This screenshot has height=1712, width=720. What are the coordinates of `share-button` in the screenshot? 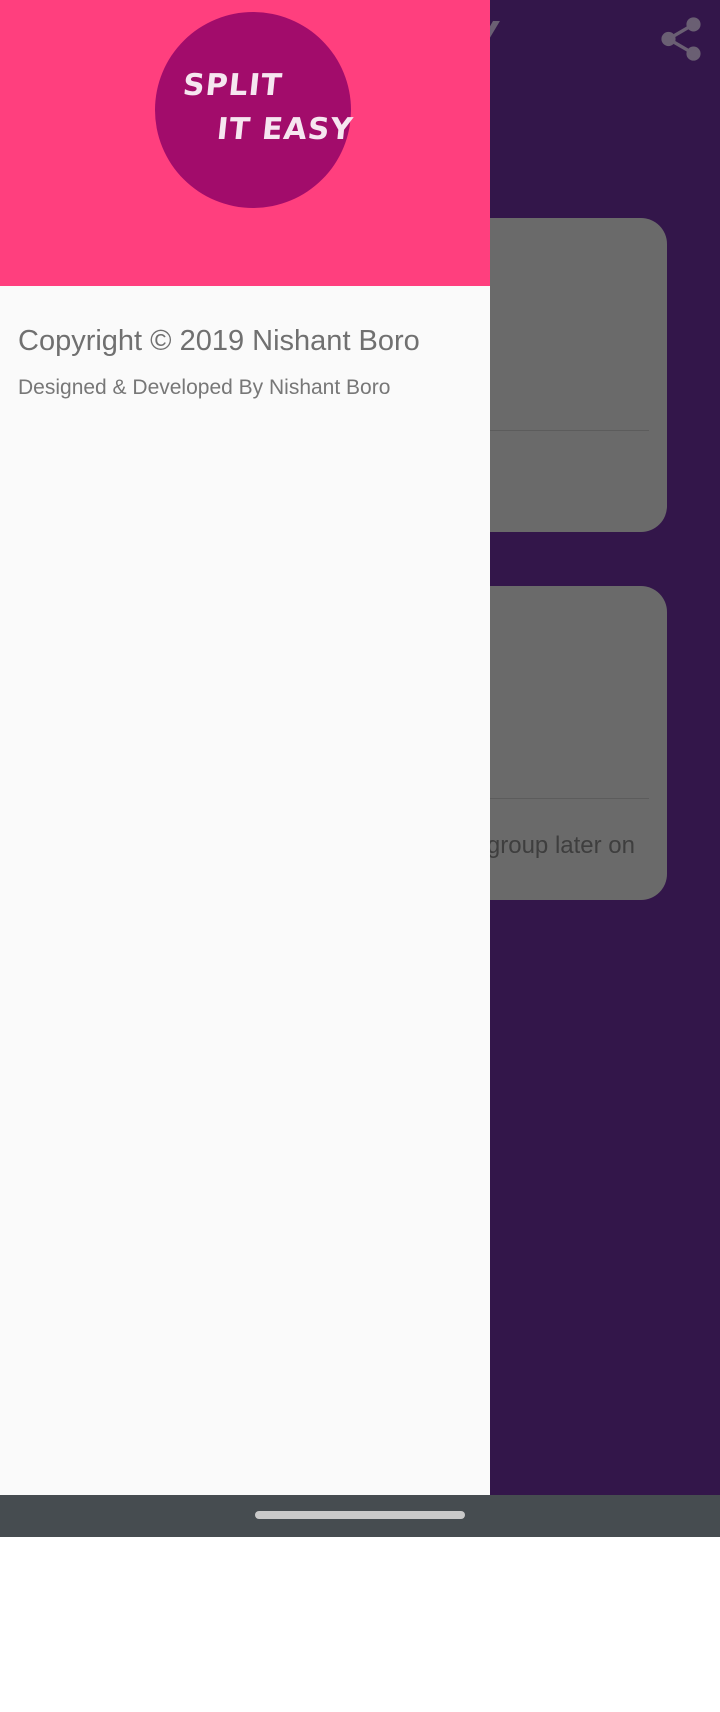 It's located at (681, 39).